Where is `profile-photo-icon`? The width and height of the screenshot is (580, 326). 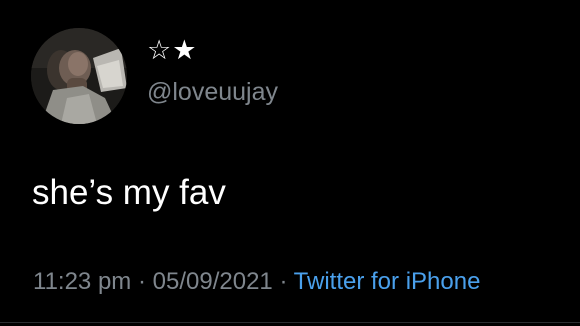 profile-photo-icon is located at coordinates (79, 76).